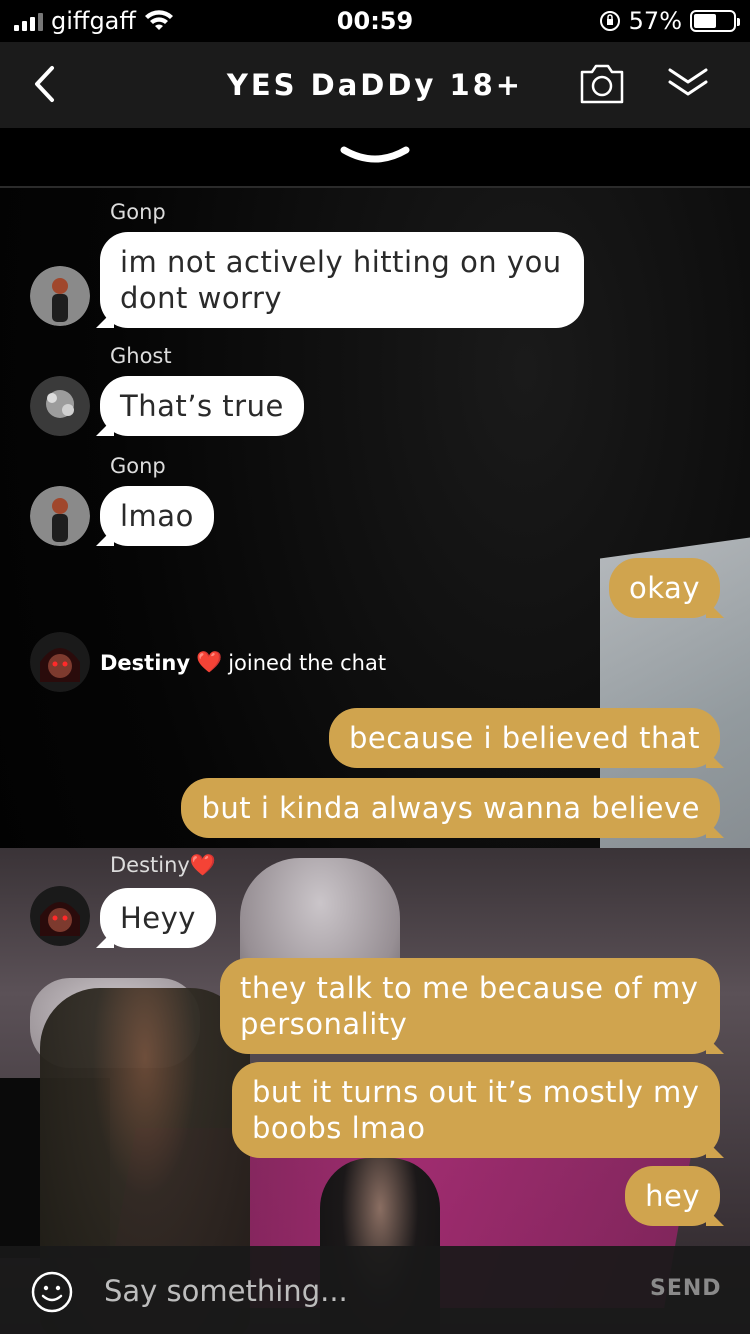 Image resolution: width=750 pixels, height=1334 pixels. What do you see at coordinates (686, 1288) in the screenshot?
I see `send-button: SEND` at bounding box center [686, 1288].